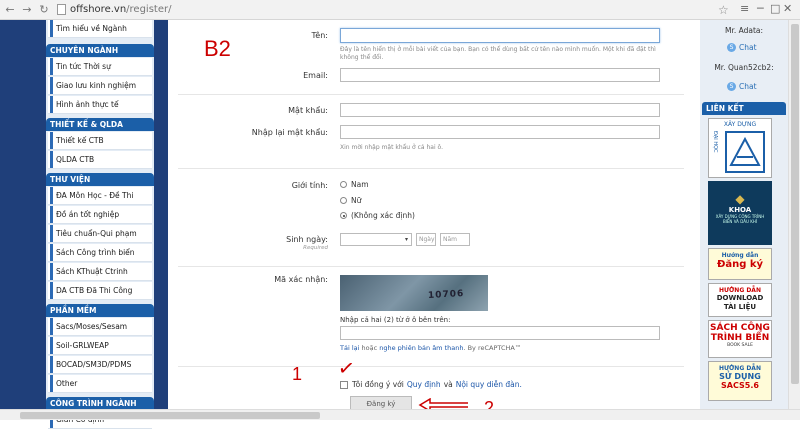 The image size is (800, 429). Describe the element at coordinates (740, 255) in the screenshot. I see `banner-text: Hướng dẫn` at that location.